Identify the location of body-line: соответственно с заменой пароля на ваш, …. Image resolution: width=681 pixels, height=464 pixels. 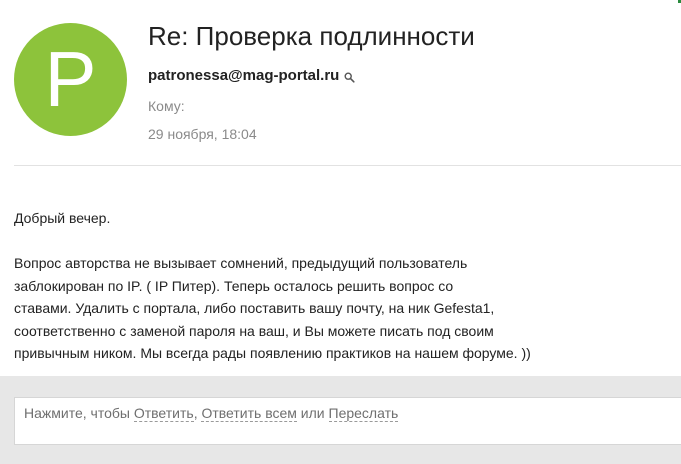
(254, 330).